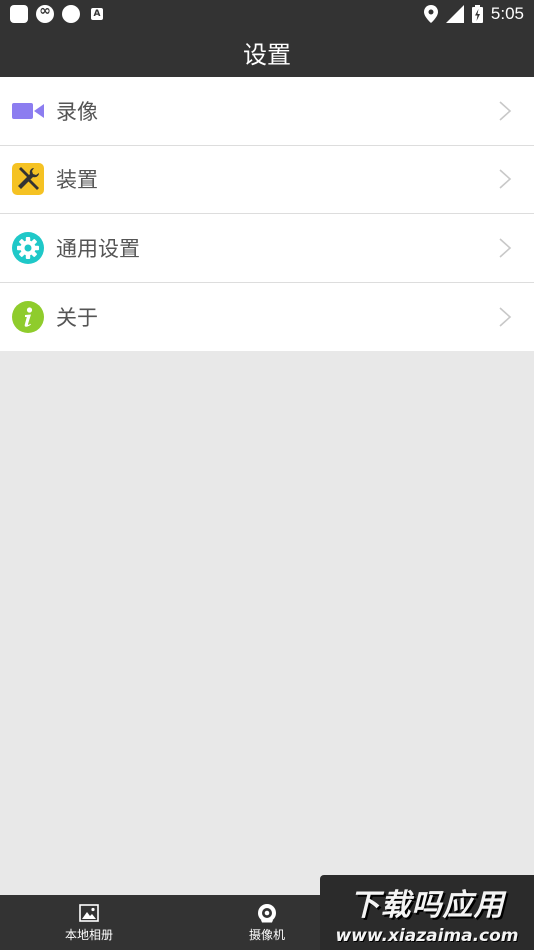 Image resolution: width=534 pixels, height=950 pixels. What do you see at coordinates (477, 14) in the screenshot?
I see `battery-charging-icon` at bounding box center [477, 14].